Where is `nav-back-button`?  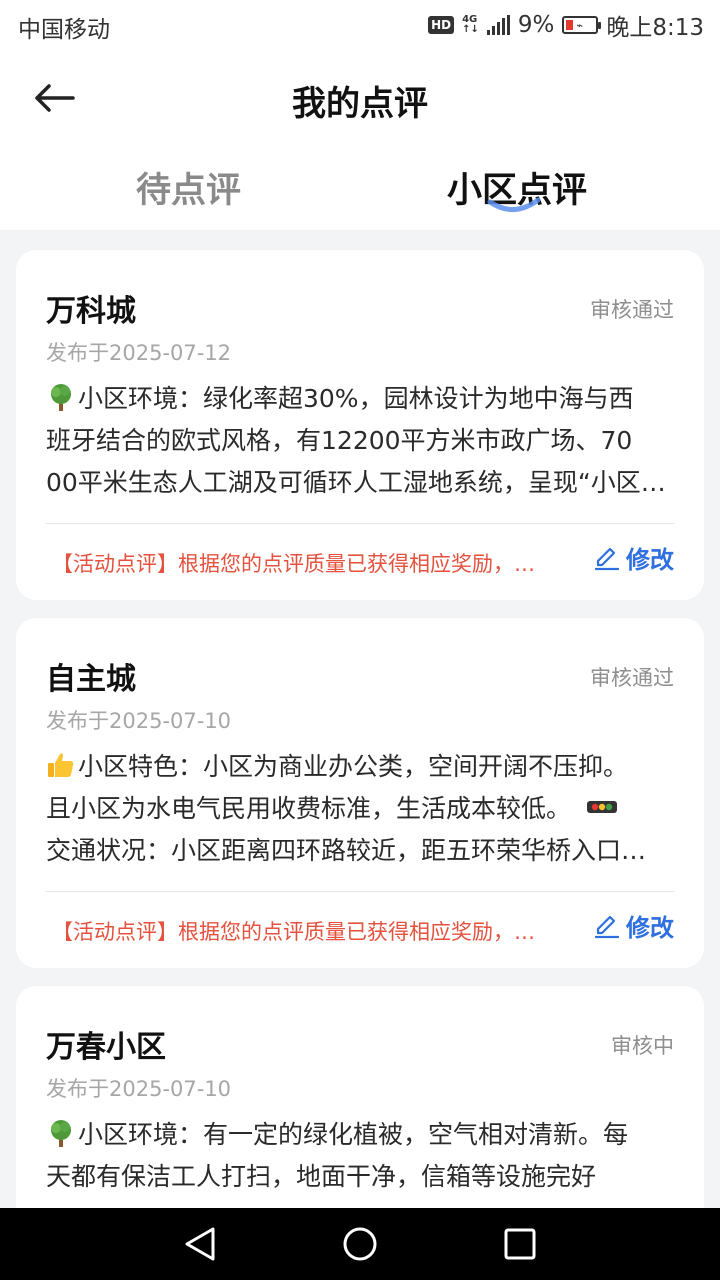
nav-back-button is located at coordinates (200, 1244).